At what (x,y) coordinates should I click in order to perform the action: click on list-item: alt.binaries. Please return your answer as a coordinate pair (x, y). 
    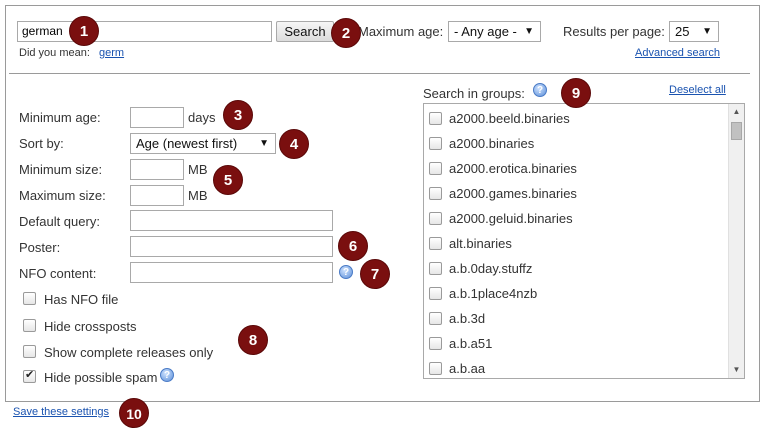
    Looking at the image, I should click on (574, 244).